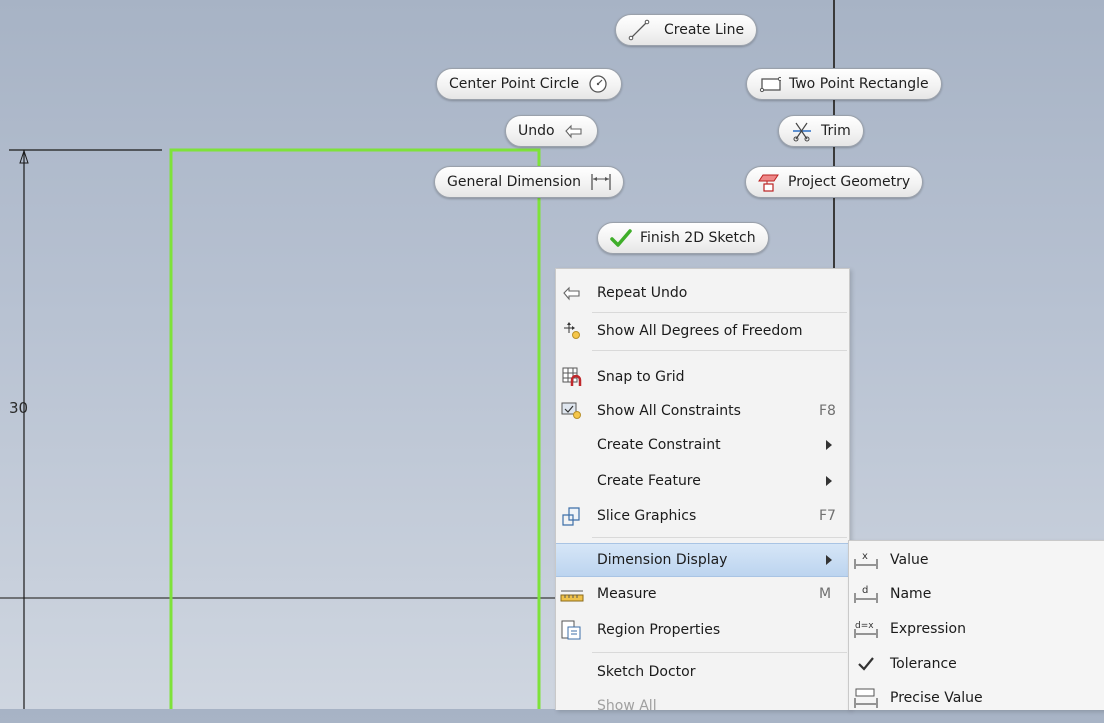  Describe the element at coordinates (802, 131) in the screenshot. I see `trim-icon` at that location.